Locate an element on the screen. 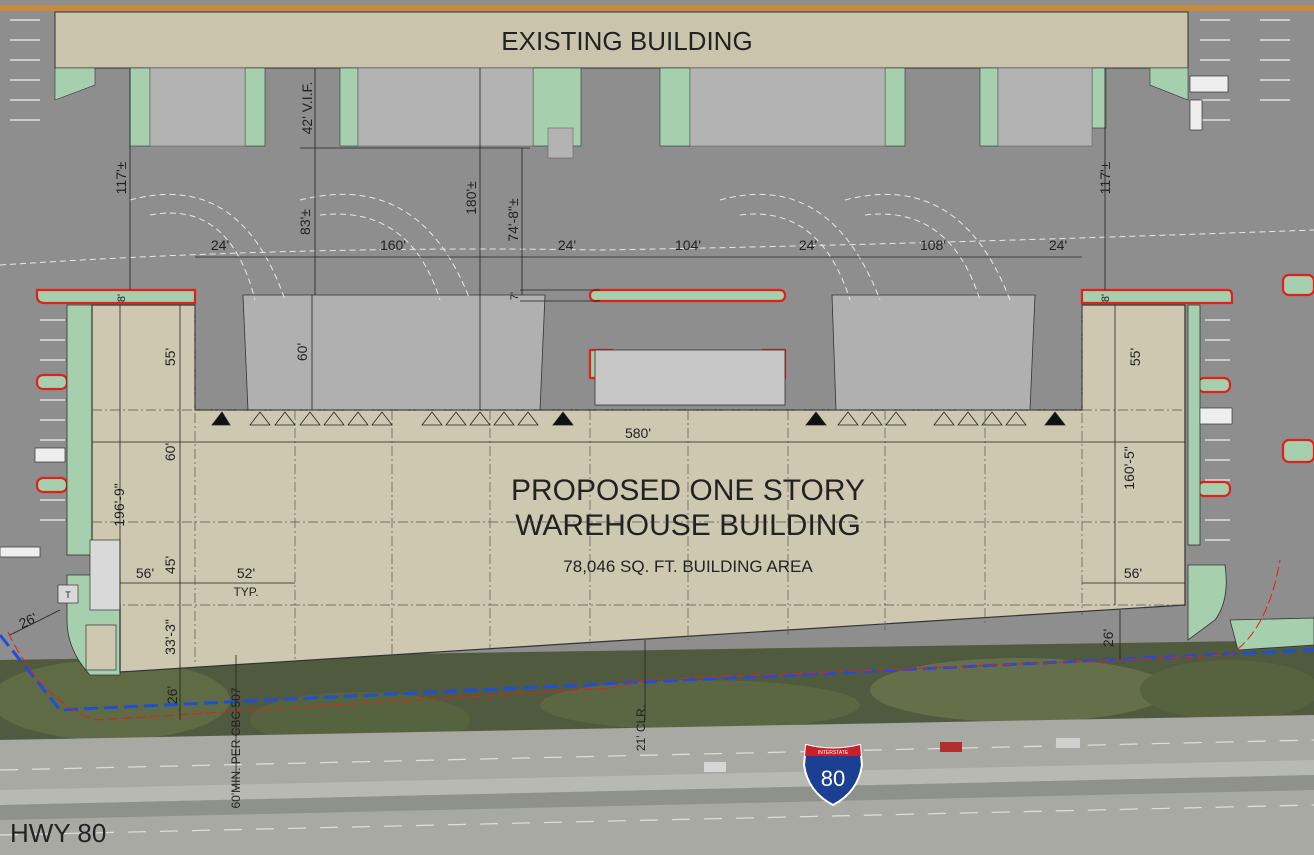  dim-26-bottom: 26' is located at coordinates (172, 695).